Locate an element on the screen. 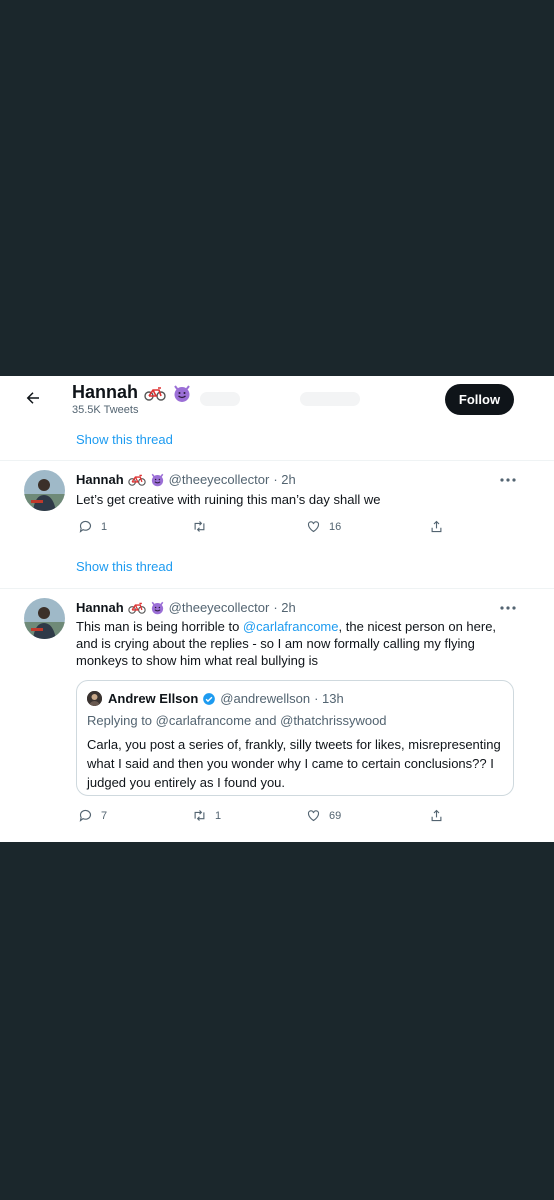 This screenshot has height=1200, width=554. reply-button: 1 is located at coordinates (92, 526).